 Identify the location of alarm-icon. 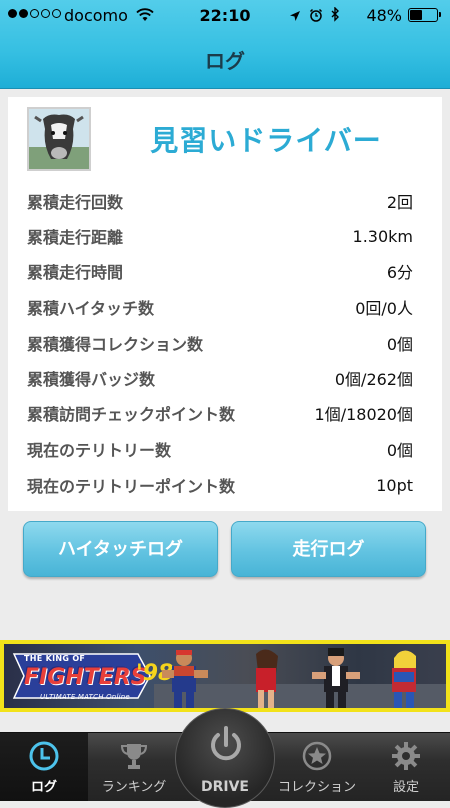
(316, 16).